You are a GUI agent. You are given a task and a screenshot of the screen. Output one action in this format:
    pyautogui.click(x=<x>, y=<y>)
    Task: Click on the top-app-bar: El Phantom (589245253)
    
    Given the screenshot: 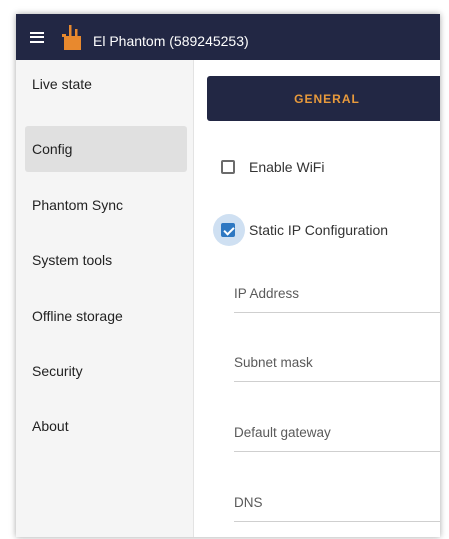 What is the action you would take?
    pyautogui.click(x=228, y=37)
    